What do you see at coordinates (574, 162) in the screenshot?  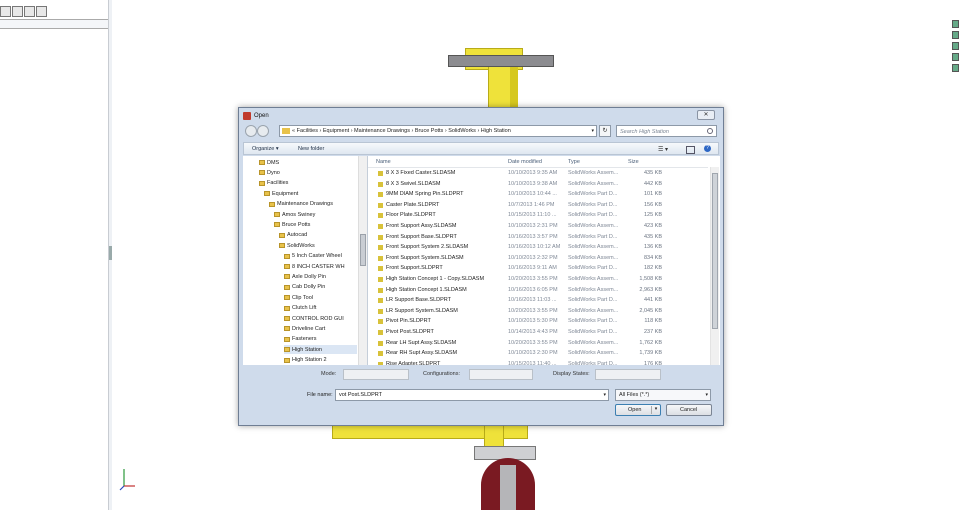 I see `column-type: Type` at bounding box center [574, 162].